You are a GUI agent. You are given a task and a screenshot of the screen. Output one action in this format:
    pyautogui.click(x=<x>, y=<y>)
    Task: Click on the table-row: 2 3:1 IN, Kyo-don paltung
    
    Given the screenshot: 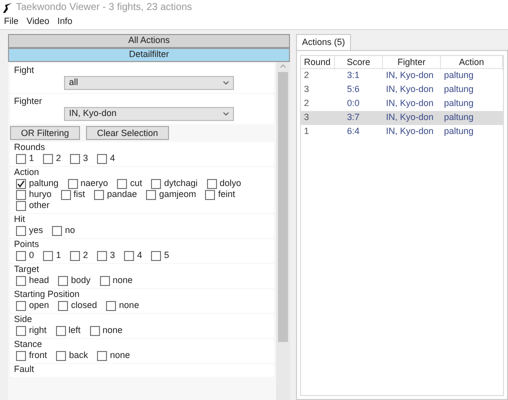 What is the action you would take?
    pyautogui.click(x=402, y=76)
    